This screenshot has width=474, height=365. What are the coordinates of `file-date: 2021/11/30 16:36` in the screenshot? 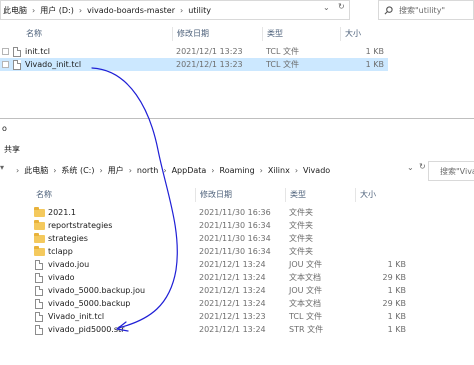 It's located at (235, 212).